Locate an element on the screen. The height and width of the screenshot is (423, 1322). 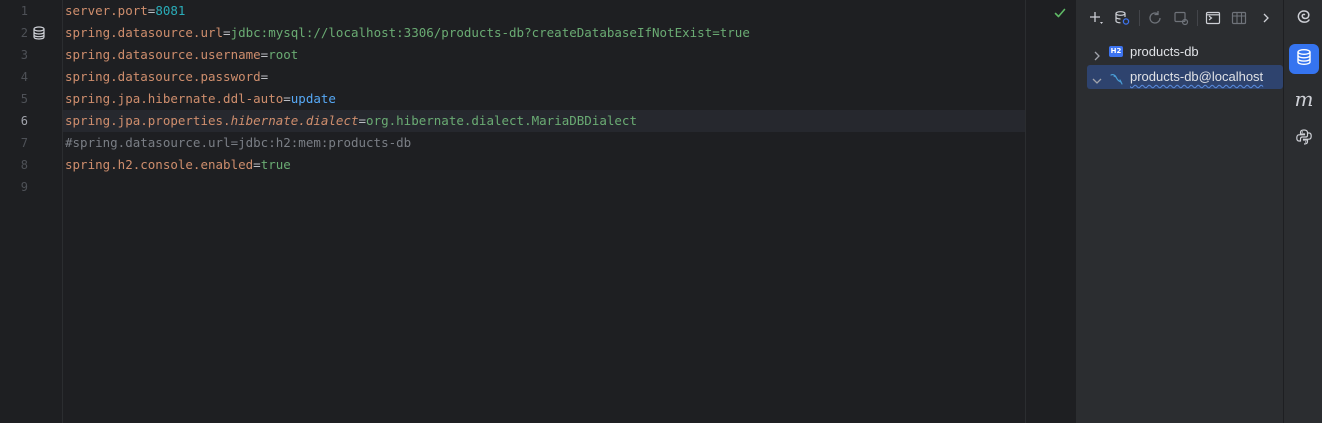
property-key: spring.jpa.hibernate.ddl-auto is located at coordinates (174, 98).